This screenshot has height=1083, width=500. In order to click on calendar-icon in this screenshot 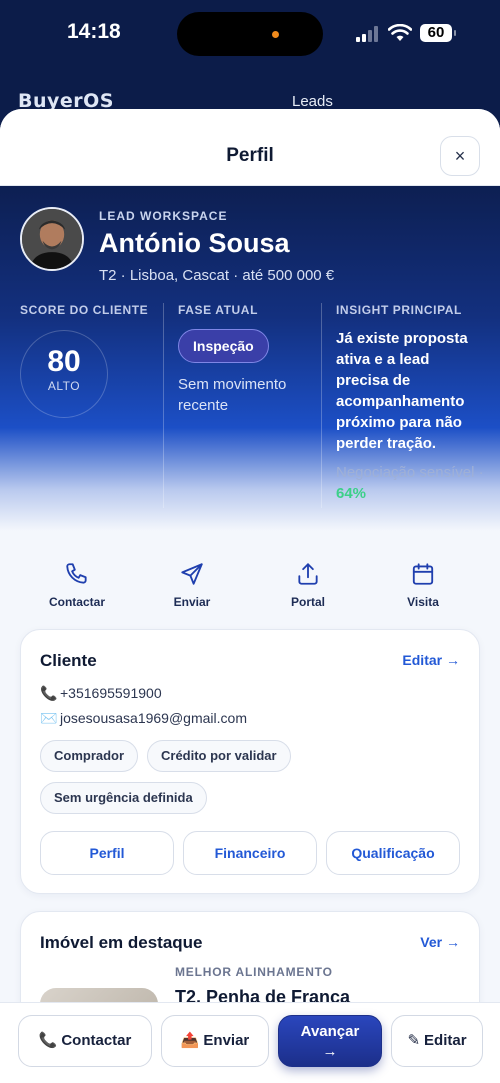, I will do `click(423, 574)`.